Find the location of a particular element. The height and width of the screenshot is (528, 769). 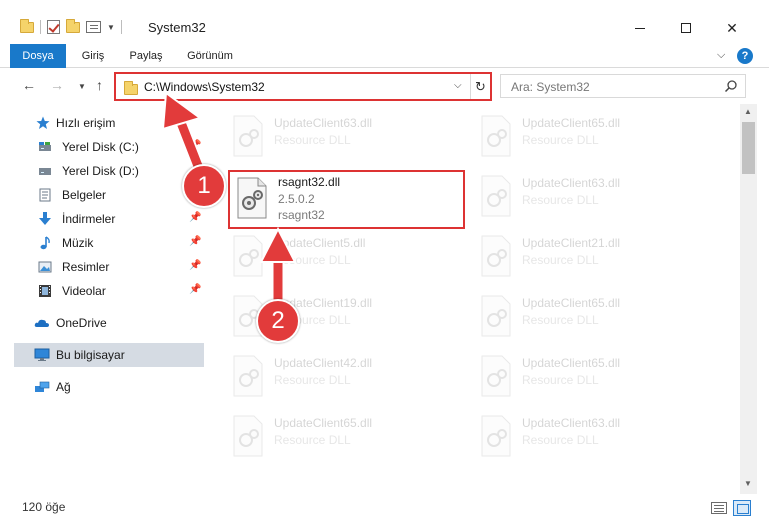

sidebar-item-label: Yerel Disk (D:) is located at coordinates (100, 171).